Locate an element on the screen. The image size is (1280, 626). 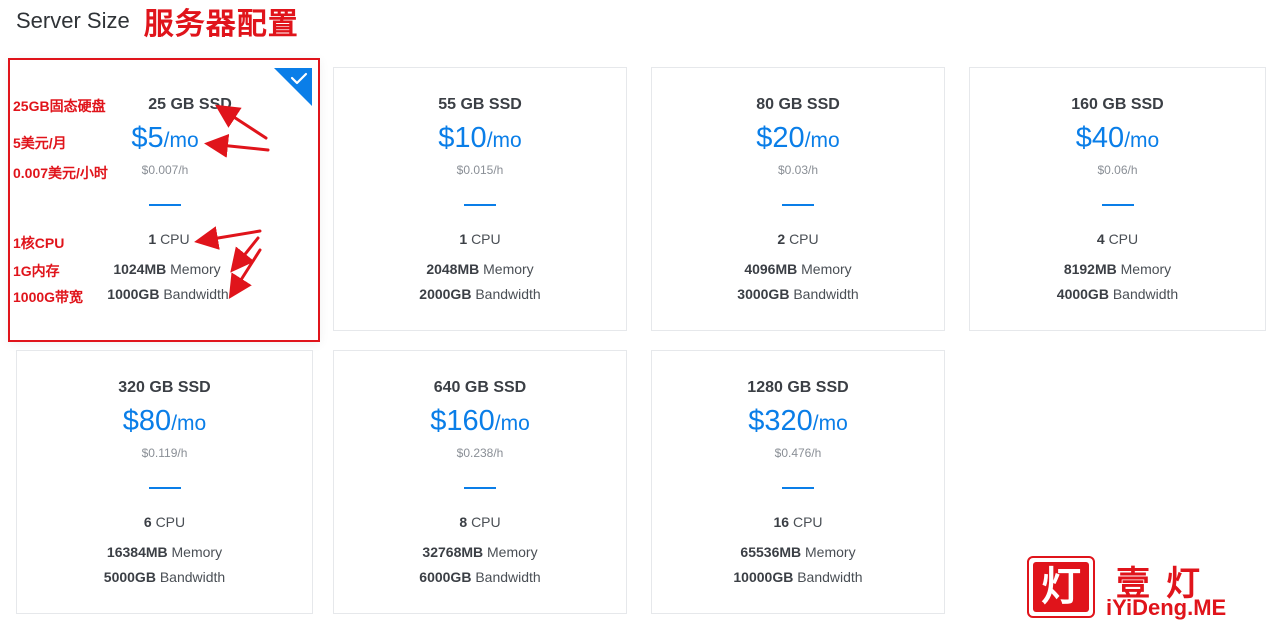
annotation-ssd: 25GB固态硬盘 is located at coordinates (59, 106).